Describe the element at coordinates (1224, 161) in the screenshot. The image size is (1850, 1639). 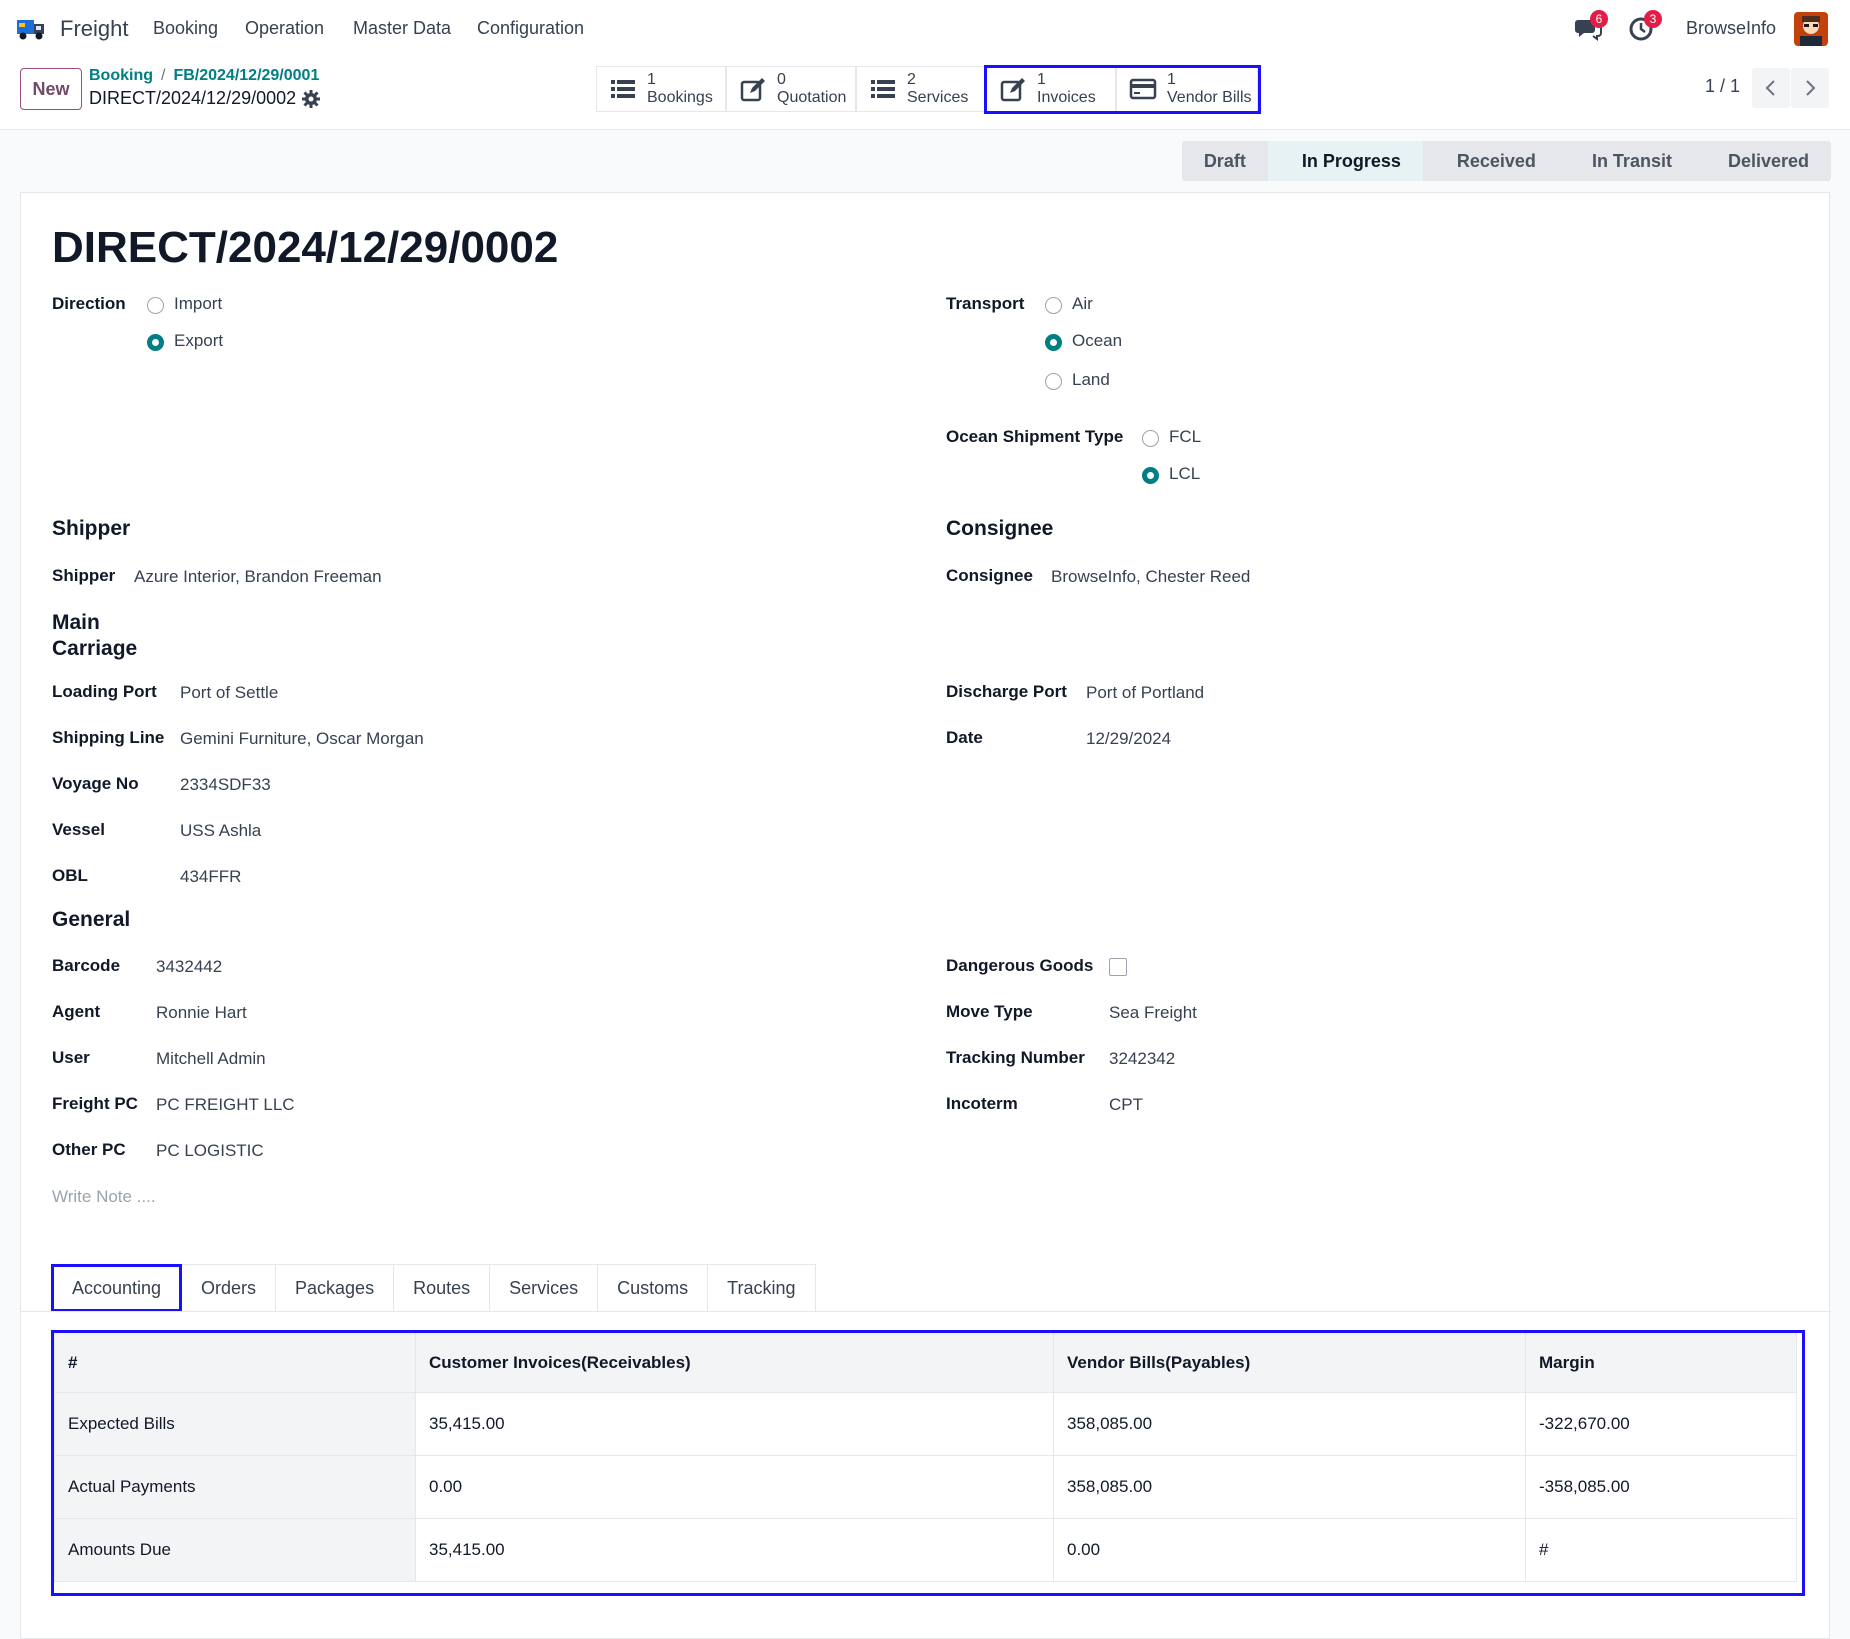
I see `stage-draft: Draft` at that location.